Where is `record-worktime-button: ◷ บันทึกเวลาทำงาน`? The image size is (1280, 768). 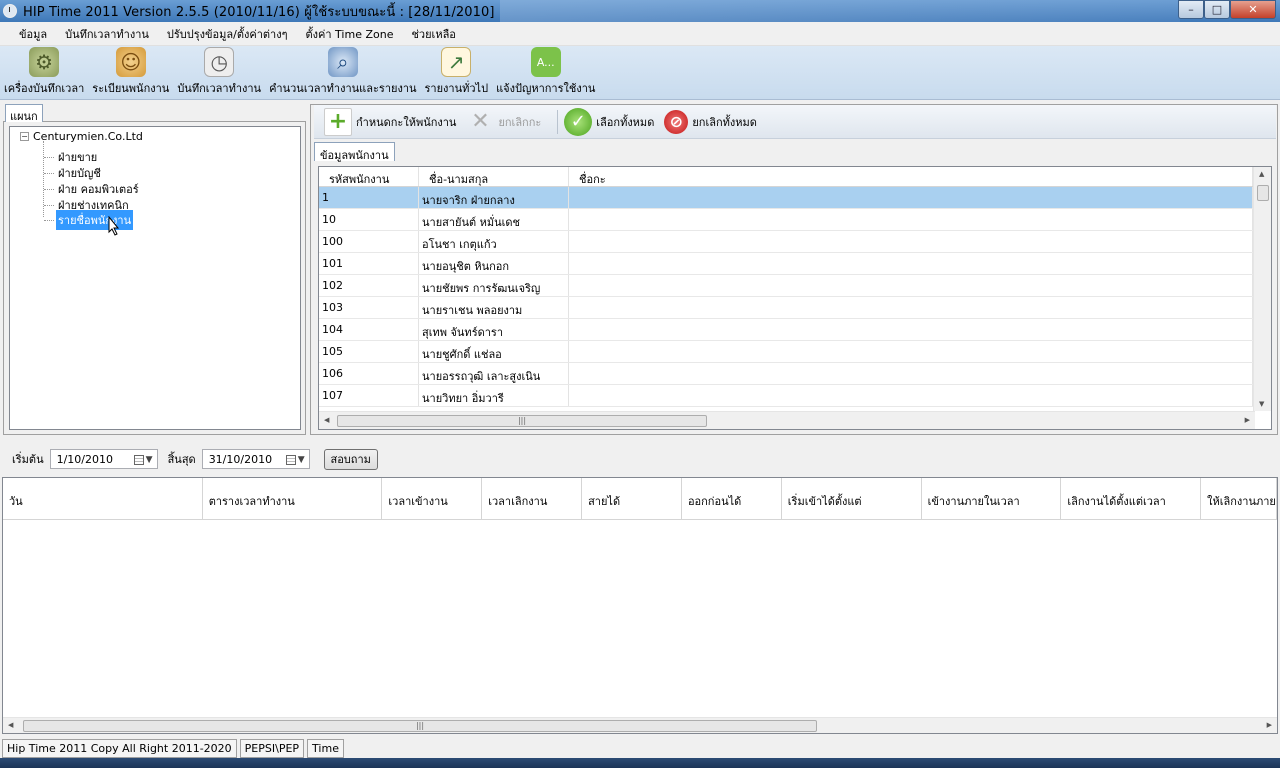 record-worktime-button: ◷ บันทึกเวลาทำงาน is located at coordinates (219, 73).